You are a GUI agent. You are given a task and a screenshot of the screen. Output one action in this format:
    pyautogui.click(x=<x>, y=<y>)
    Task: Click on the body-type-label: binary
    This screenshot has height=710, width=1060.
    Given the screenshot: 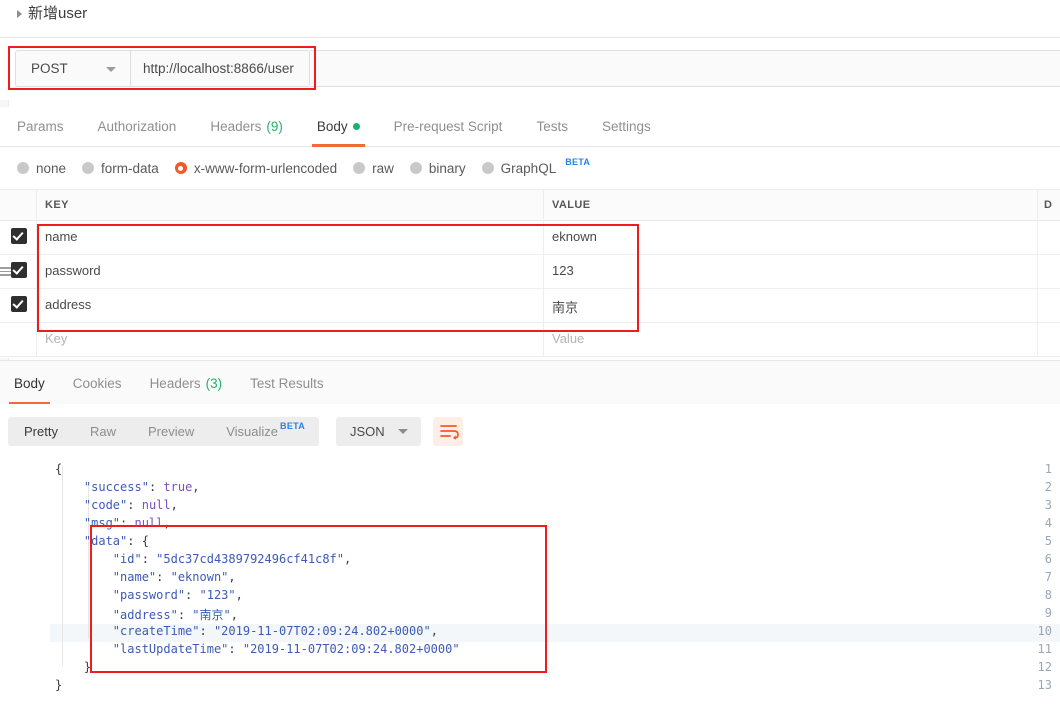 What is the action you would take?
    pyautogui.click(x=447, y=168)
    